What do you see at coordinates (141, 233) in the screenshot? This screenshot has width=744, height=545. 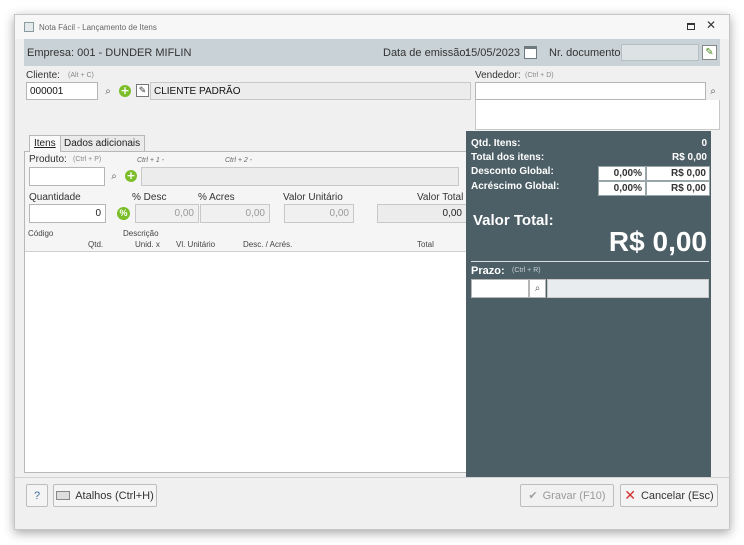 I see `col-descricao: Descrição` at bounding box center [141, 233].